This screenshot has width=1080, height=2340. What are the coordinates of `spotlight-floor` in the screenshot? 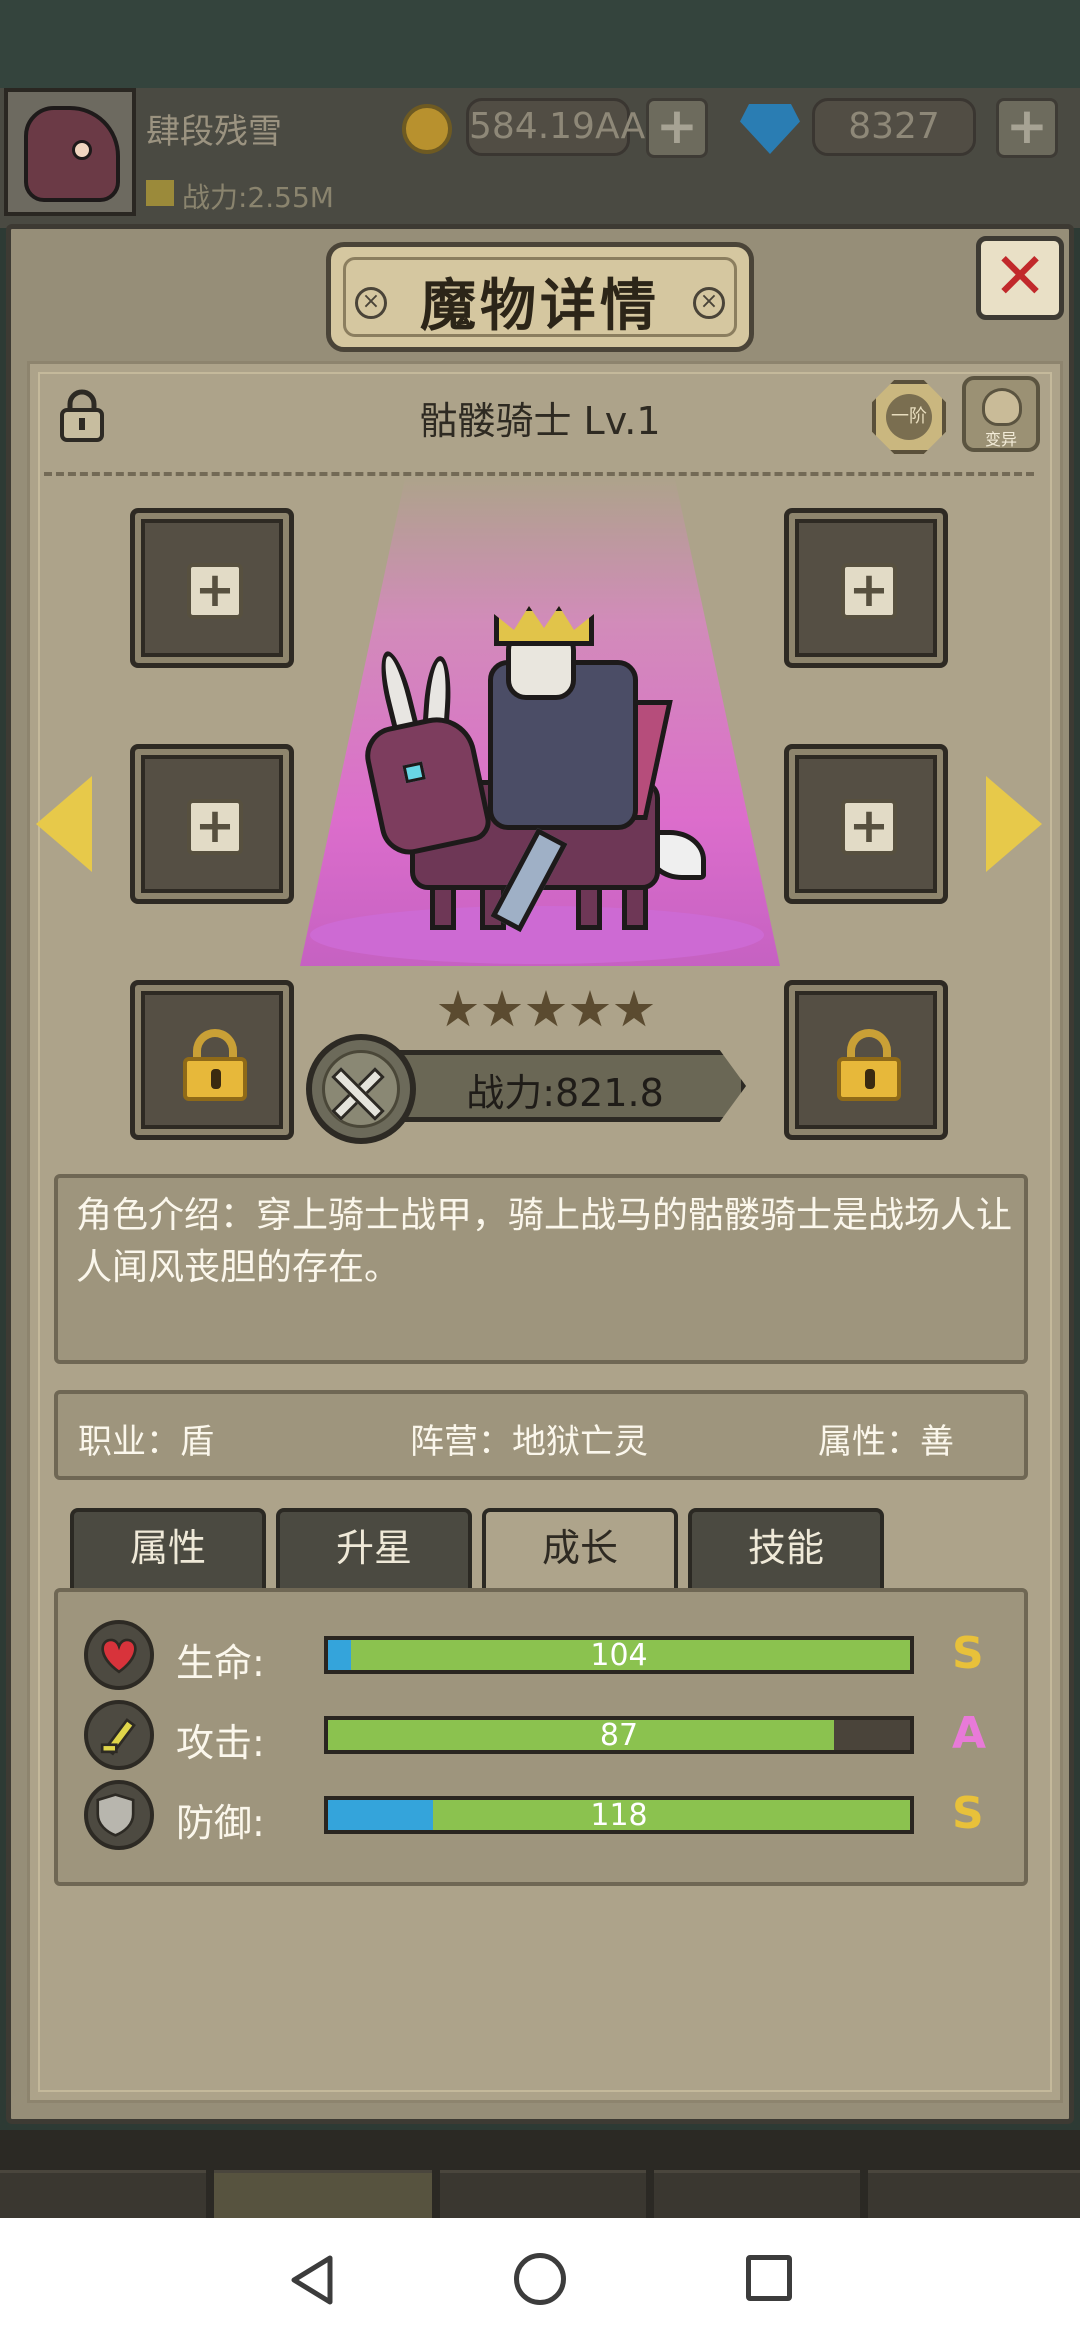 It's located at (537, 935).